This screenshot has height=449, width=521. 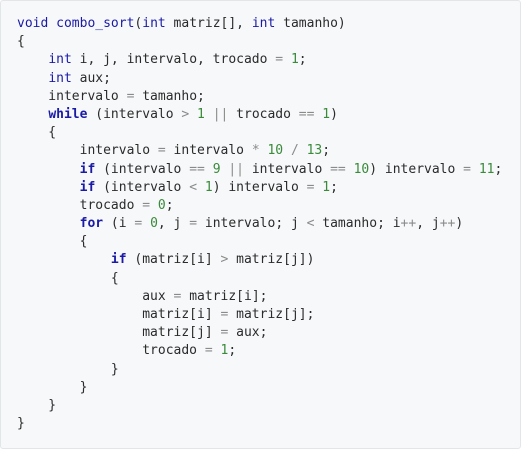 What do you see at coordinates (216, 169) in the screenshot?
I see `code-number: 9` at bounding box center [216, 169].